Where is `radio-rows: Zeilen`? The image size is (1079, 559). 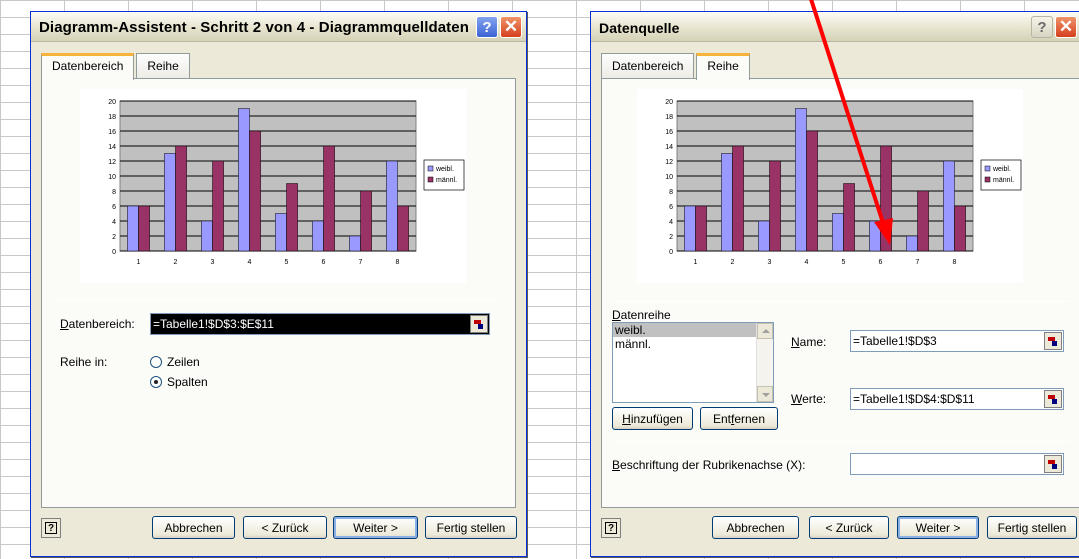
radio-rows: Zeilen is located at coordinates (175, 362).